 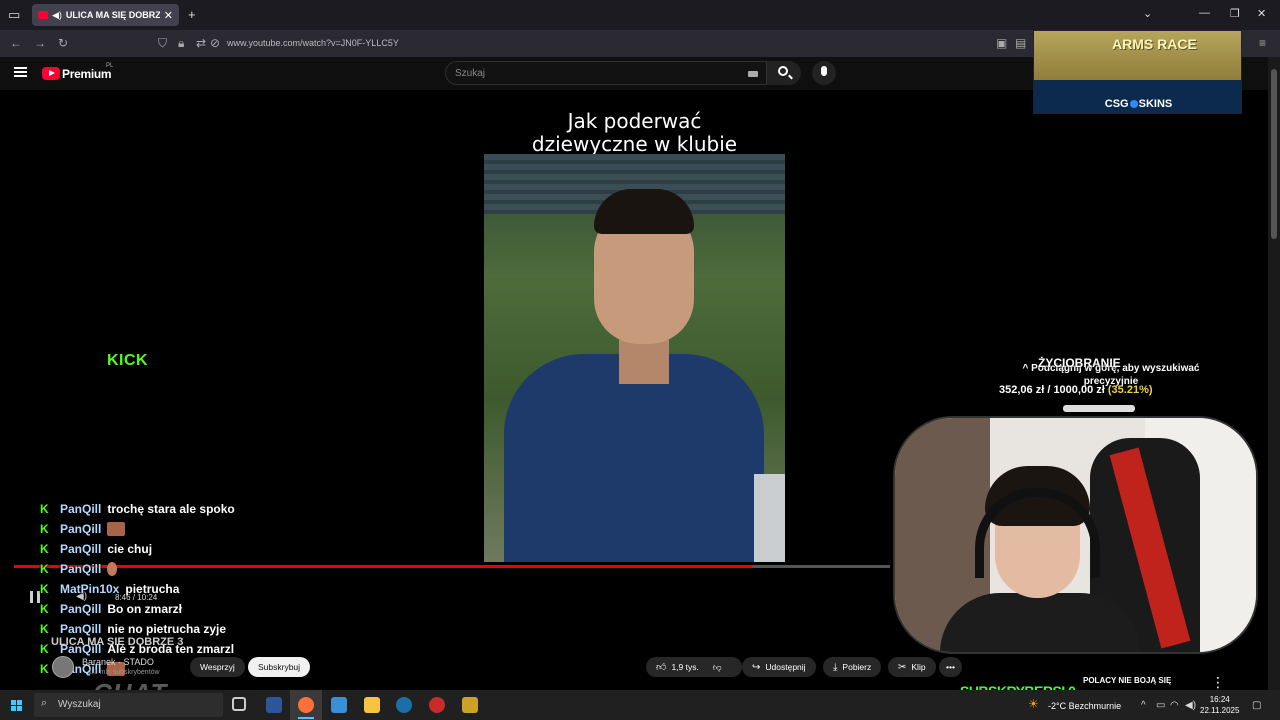 What do you see at coordinates (35, 597) in the screenshot?
I see `pause-icon` at bounding box center [35, 597].